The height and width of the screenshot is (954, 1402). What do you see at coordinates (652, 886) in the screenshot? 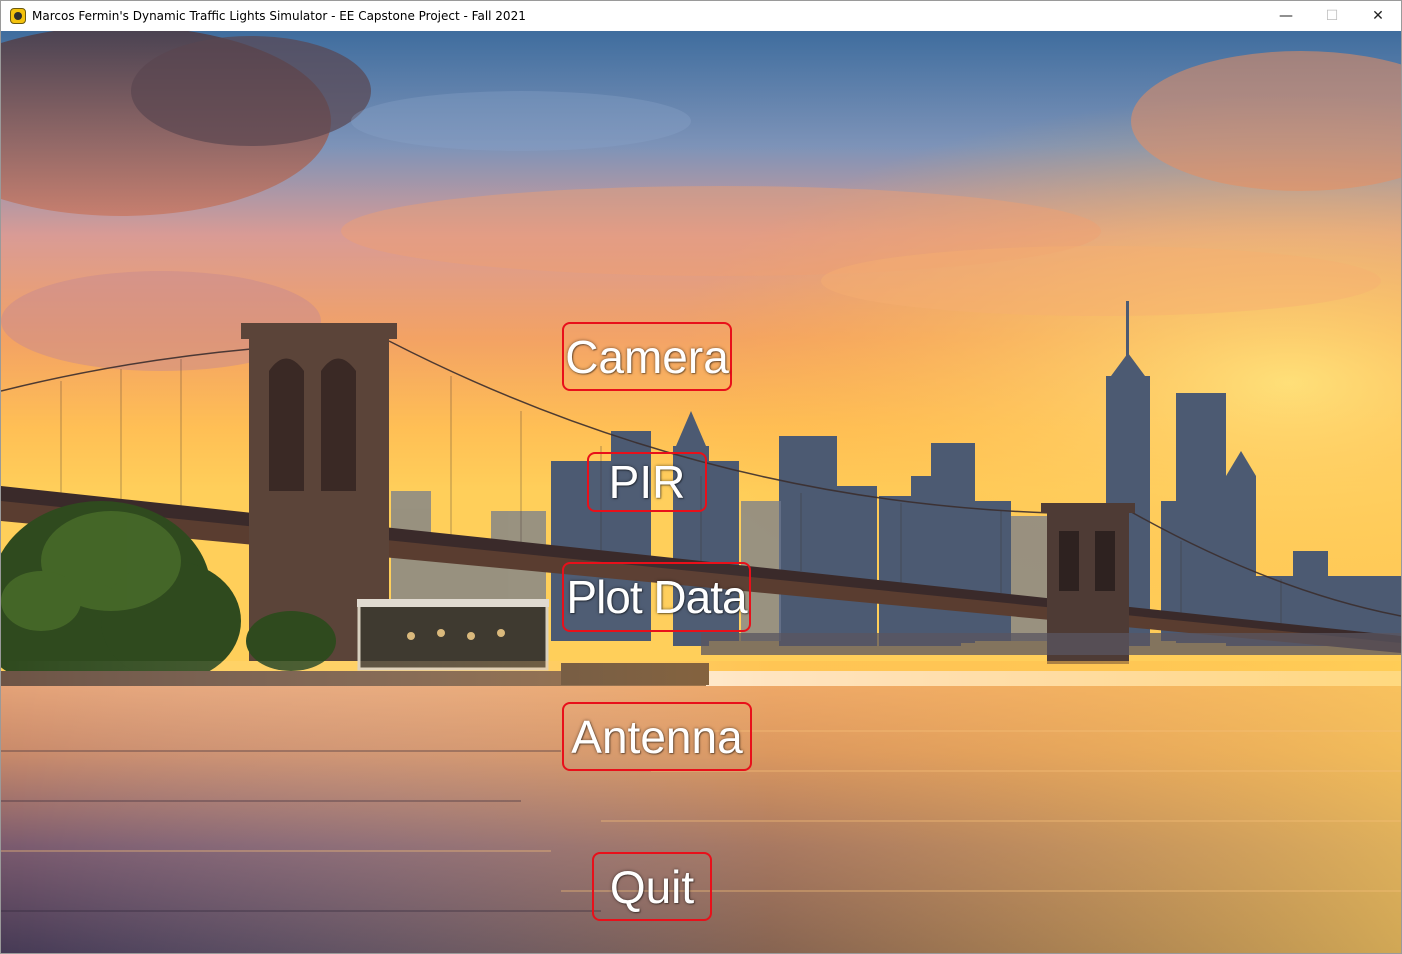
I see `quit-button: Quit` at bounding box center [652, 886].